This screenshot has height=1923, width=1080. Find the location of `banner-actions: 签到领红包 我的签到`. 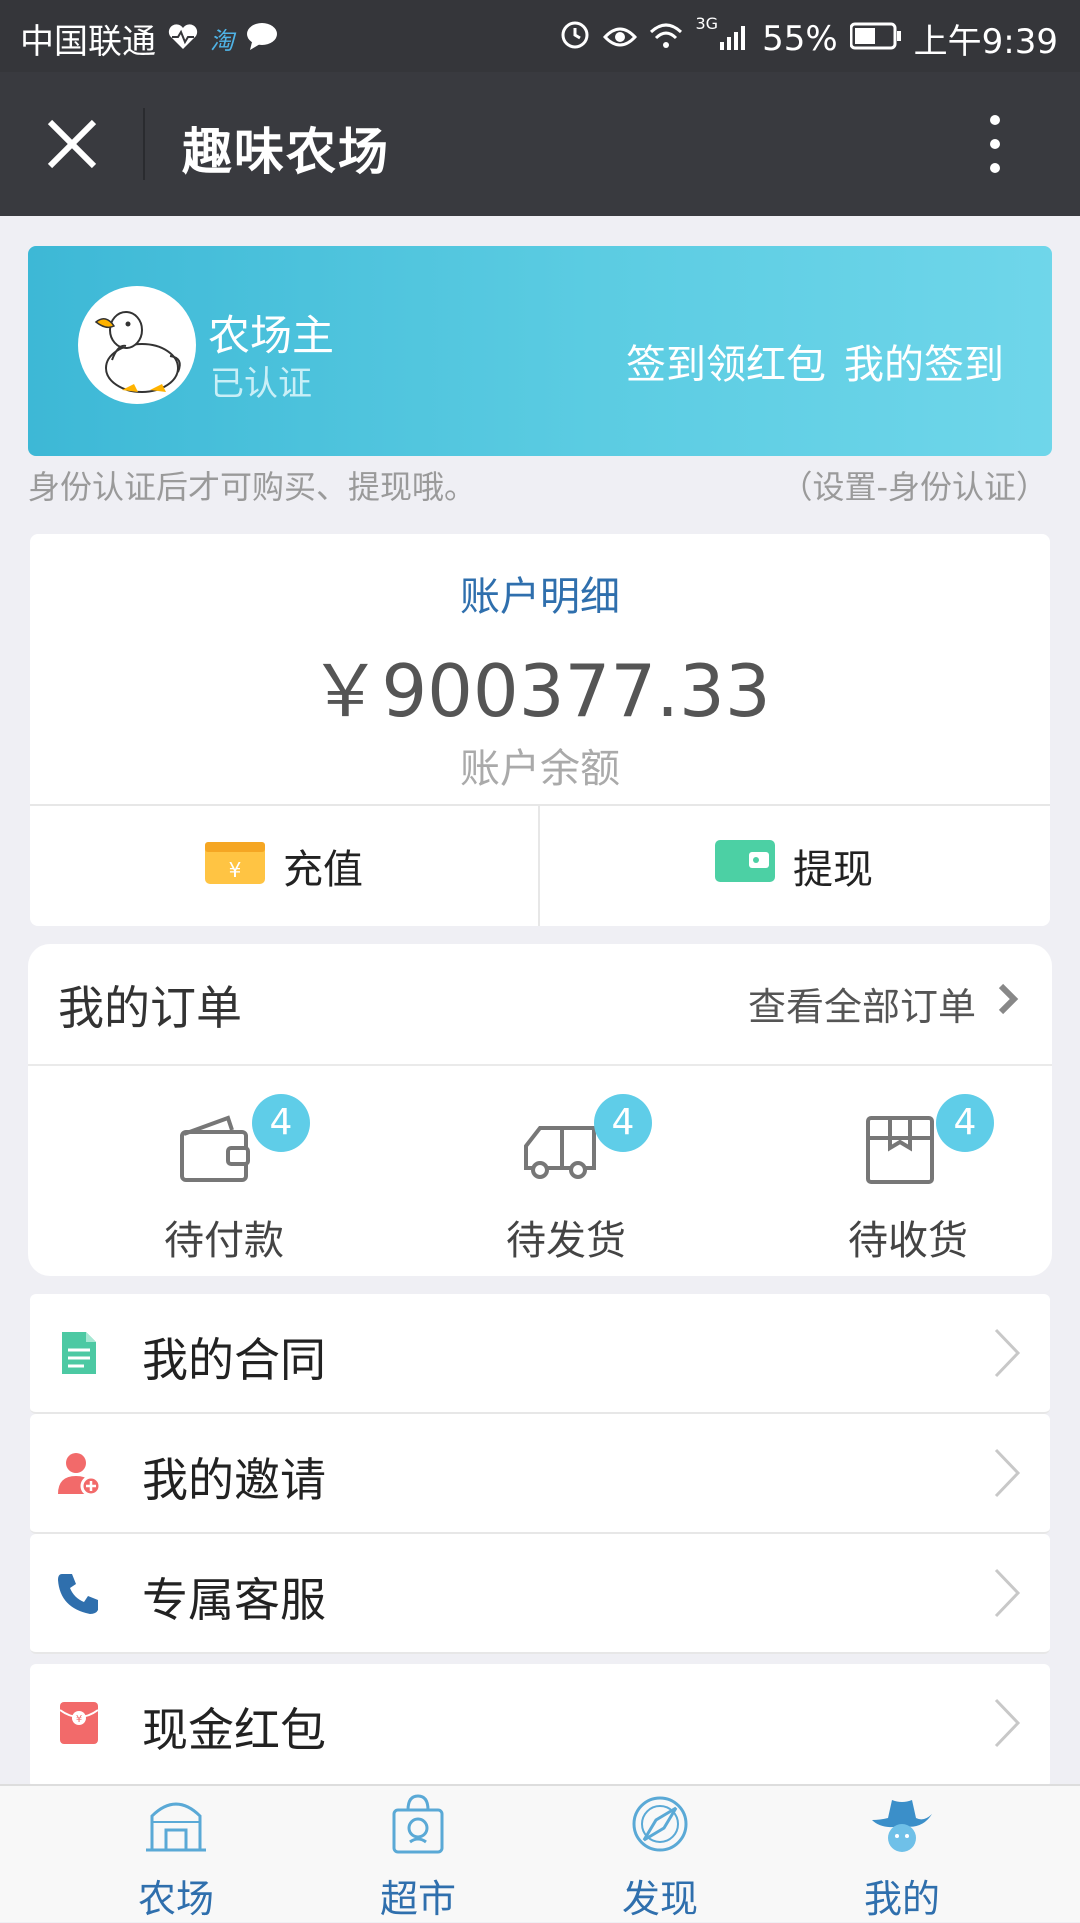

banner-actions: 签到领红包 我的签到 is located at coordinates (815, 361).